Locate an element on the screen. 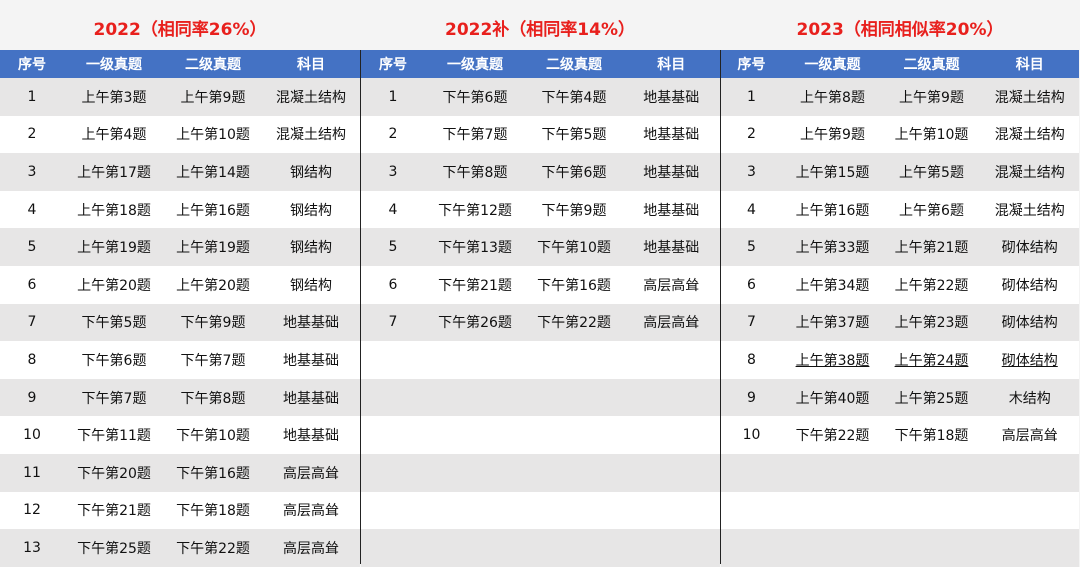  cell-level1: 下午第11题 is located at coordinates (114, 435).